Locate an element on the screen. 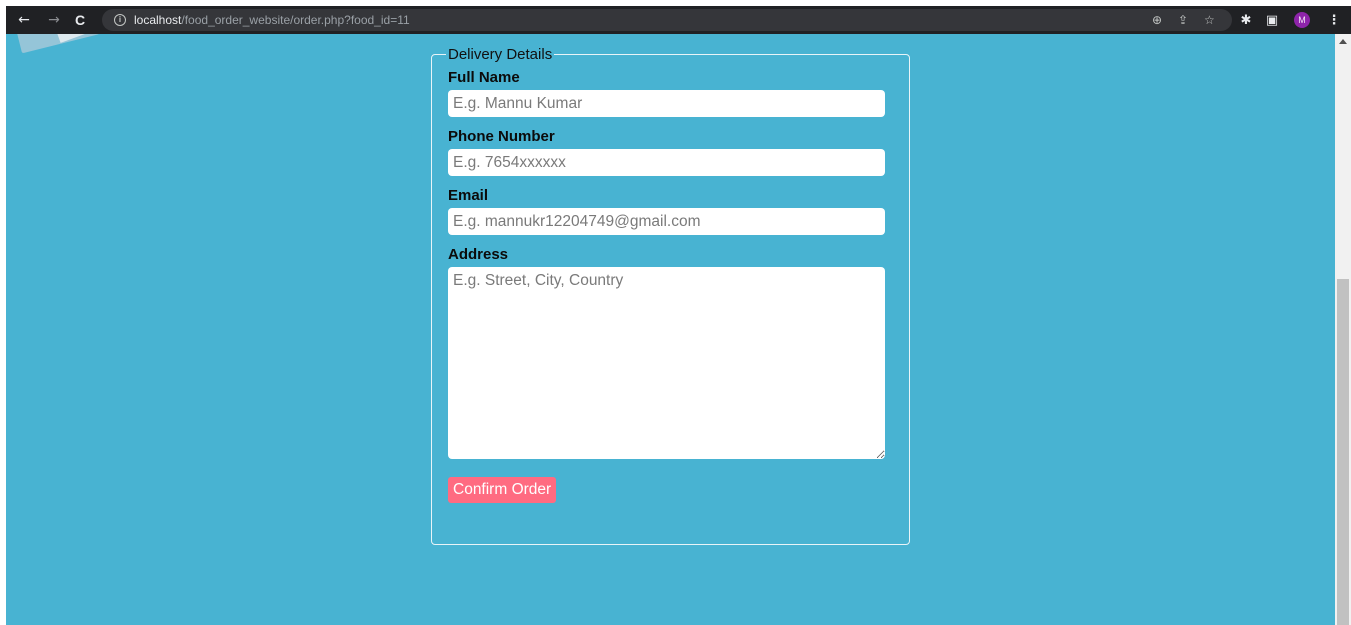  confirm-order-button: Confirm Order is located at coordinates (502, 490).